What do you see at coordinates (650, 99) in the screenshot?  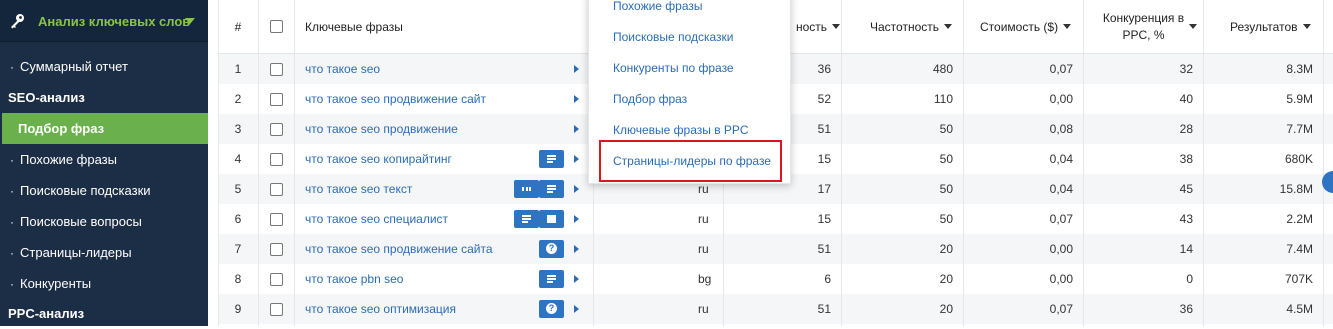 I see `menu-item-keyword-selection: Подбор фраз` at bounding box center [650, 99].